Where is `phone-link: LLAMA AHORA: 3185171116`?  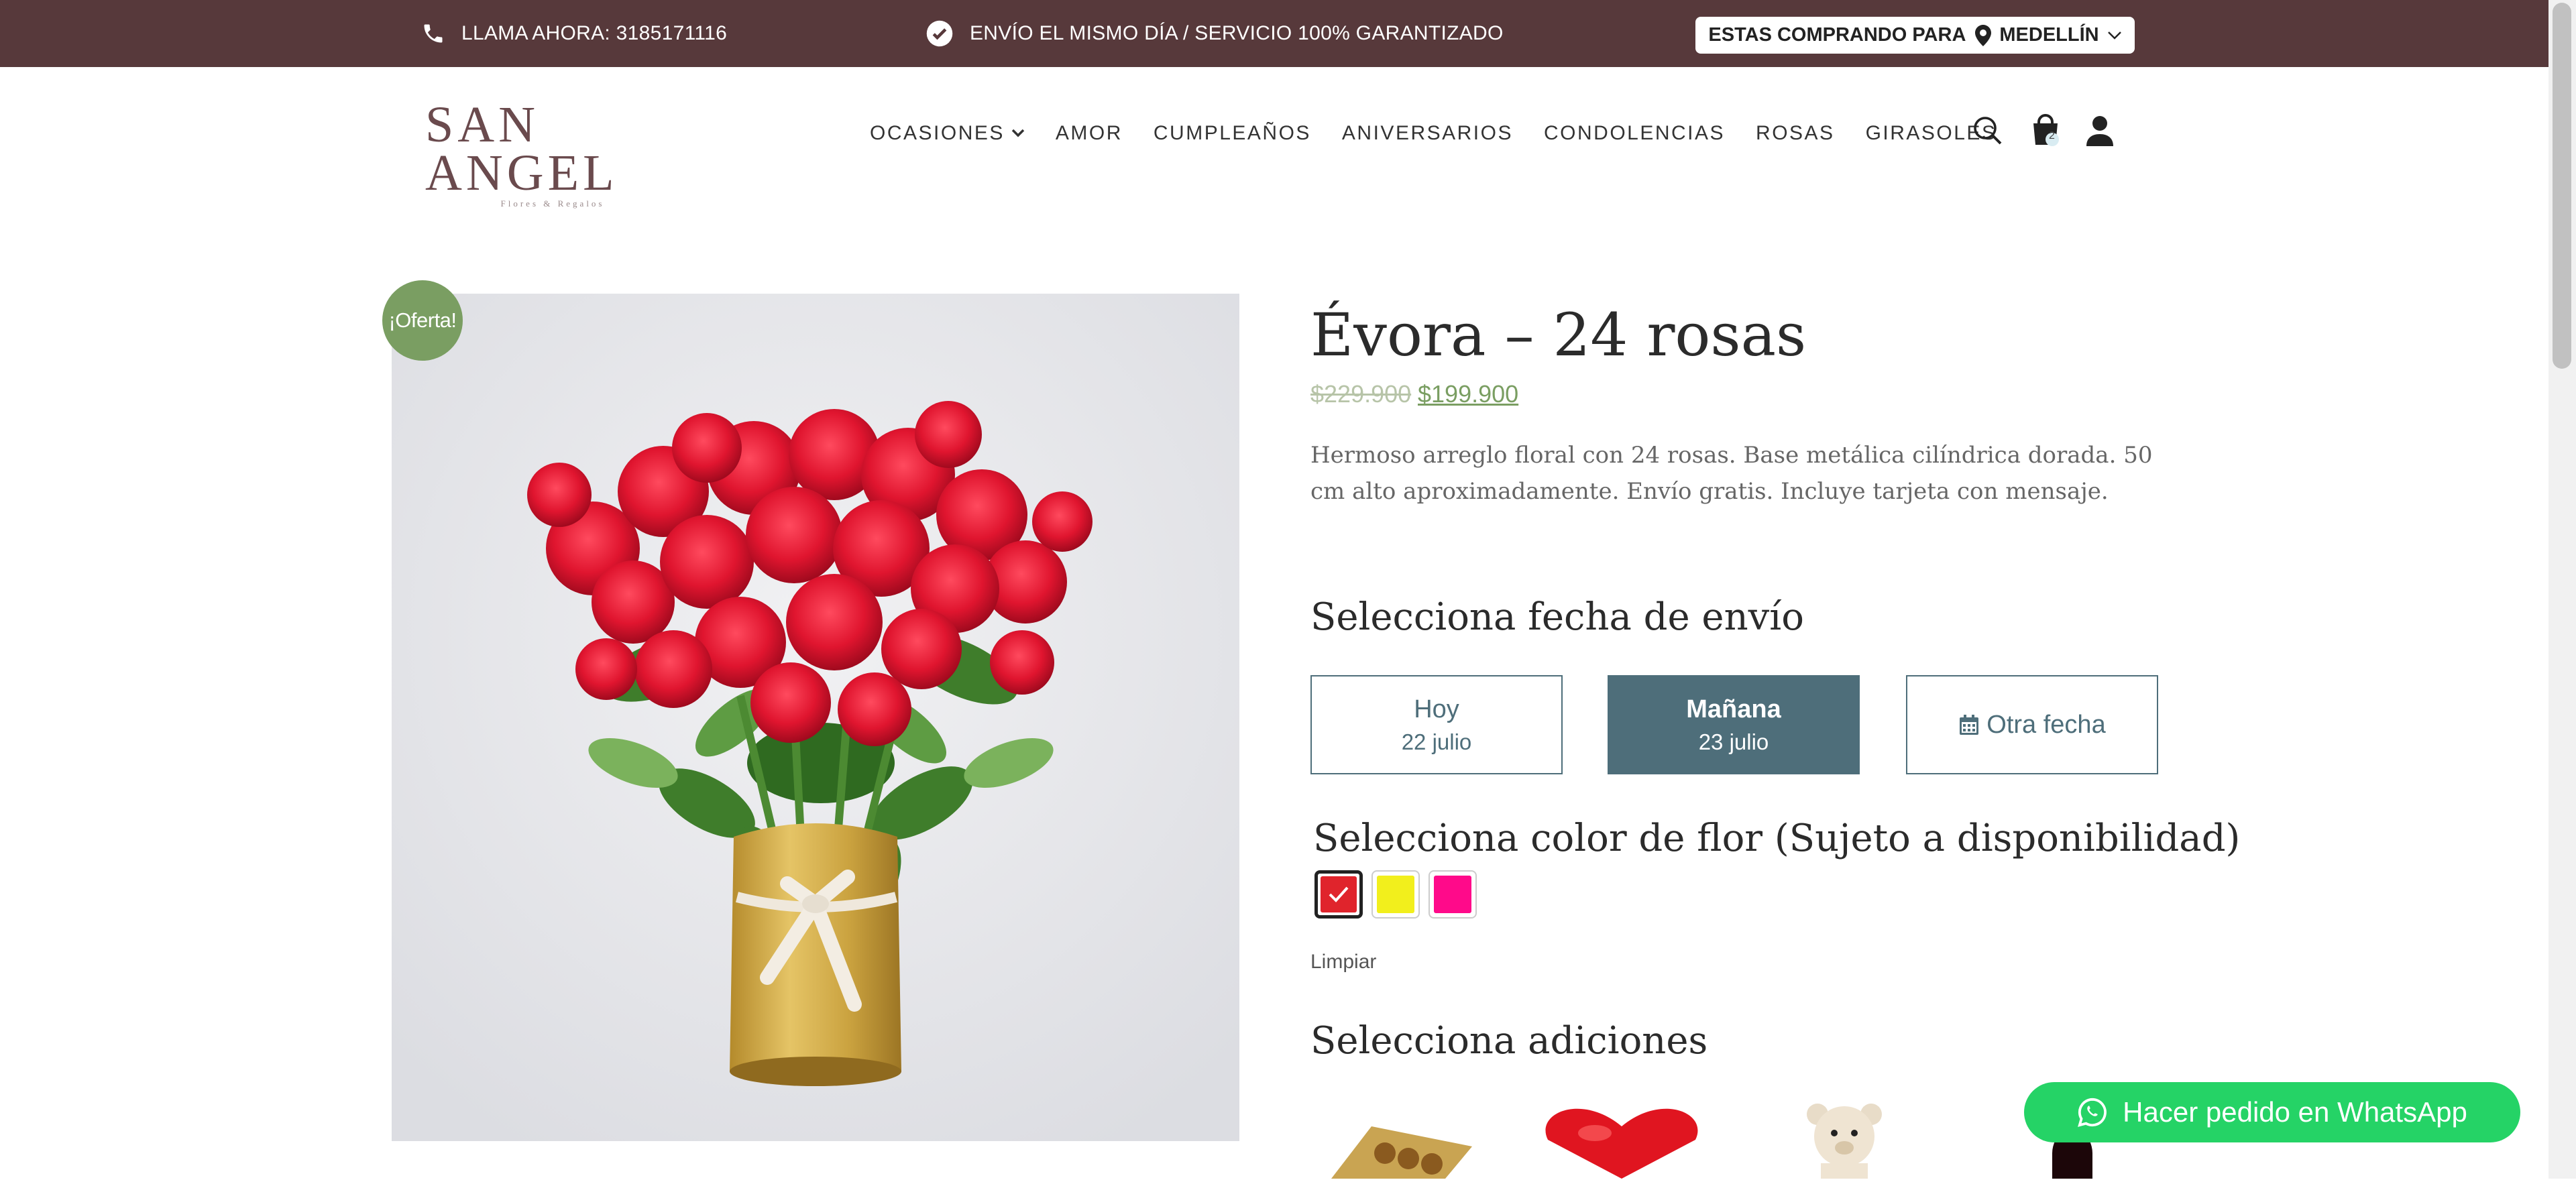 phone-link: LLAMA AHORA: 3185171116 is located at coordinates (574, 33).